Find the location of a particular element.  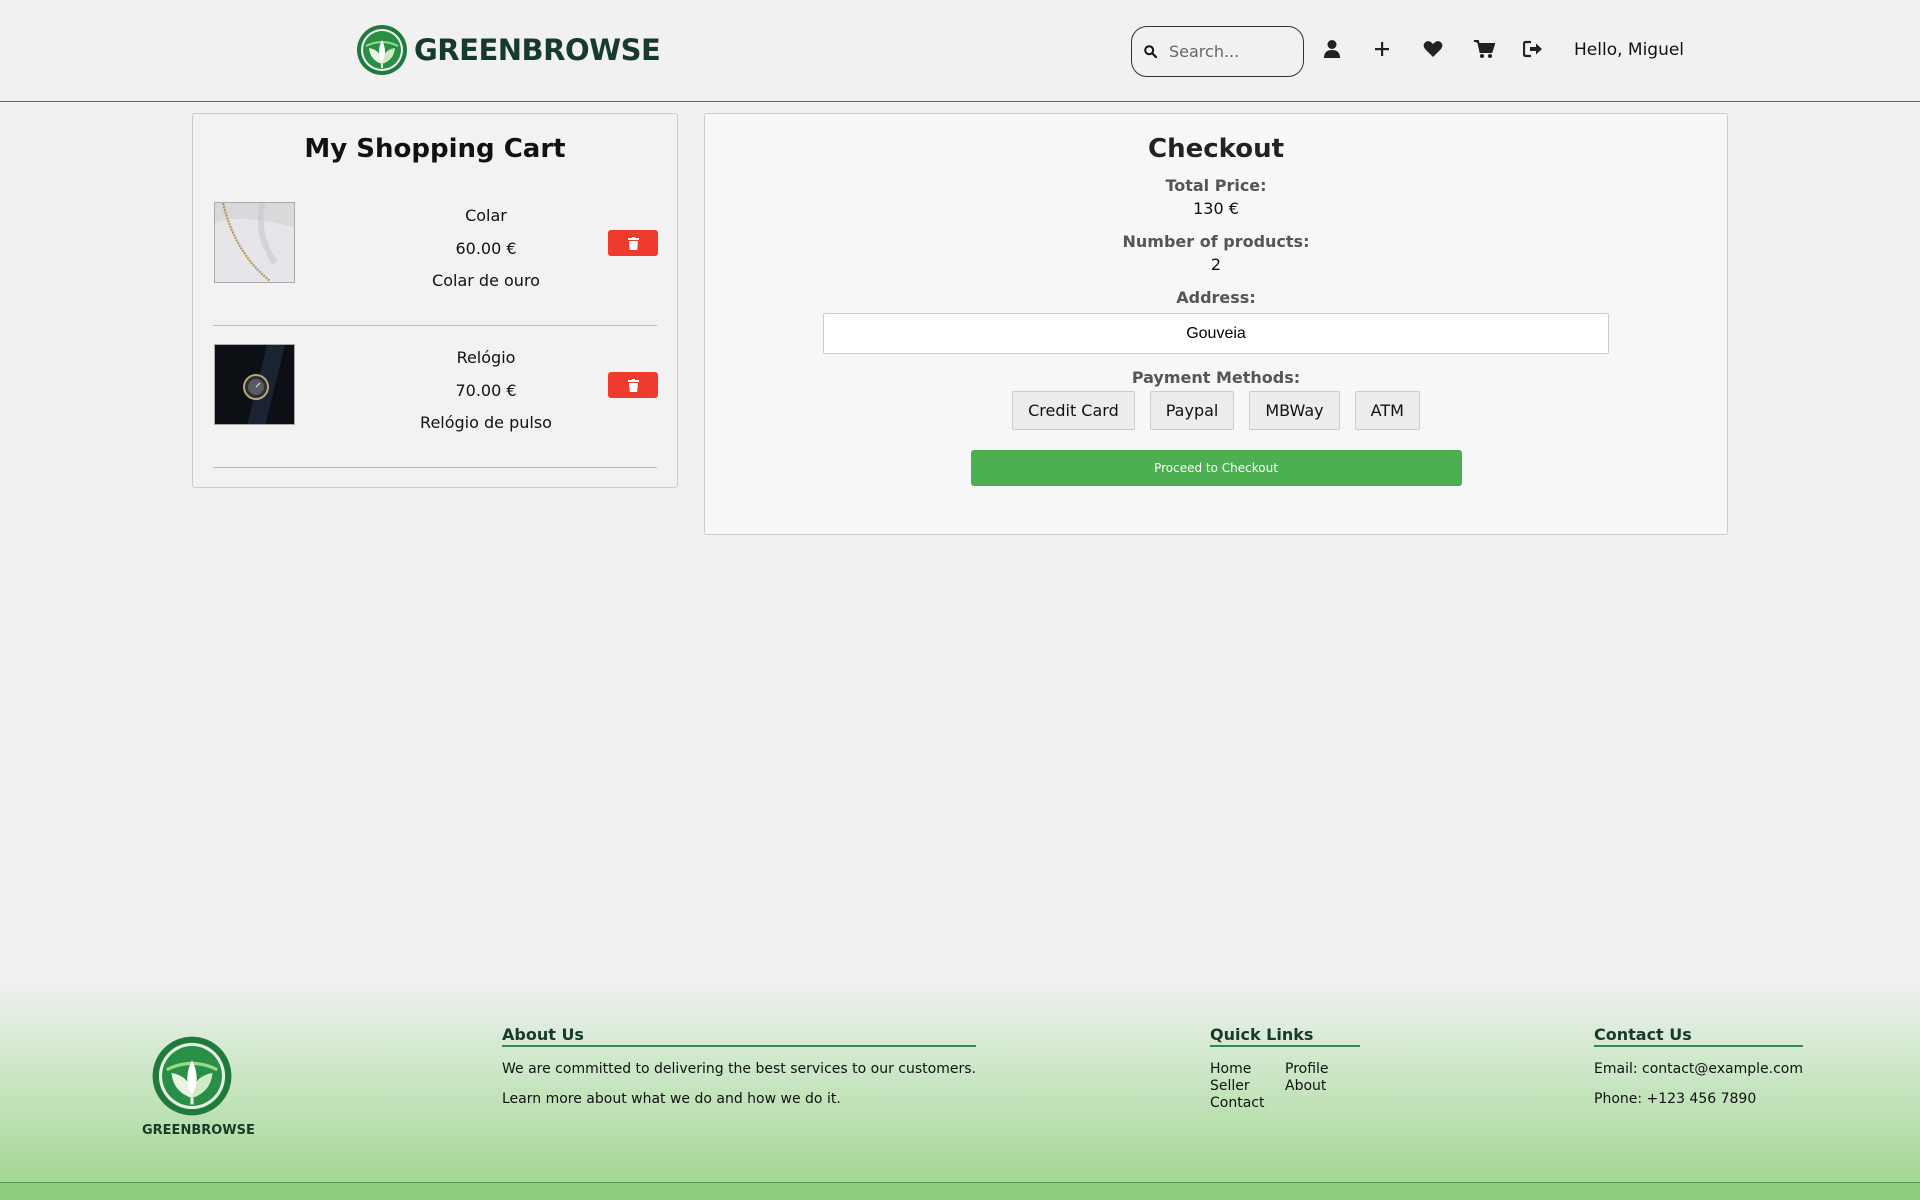

footer-link-seller: Seller is located at coordinates (1247, 1086).